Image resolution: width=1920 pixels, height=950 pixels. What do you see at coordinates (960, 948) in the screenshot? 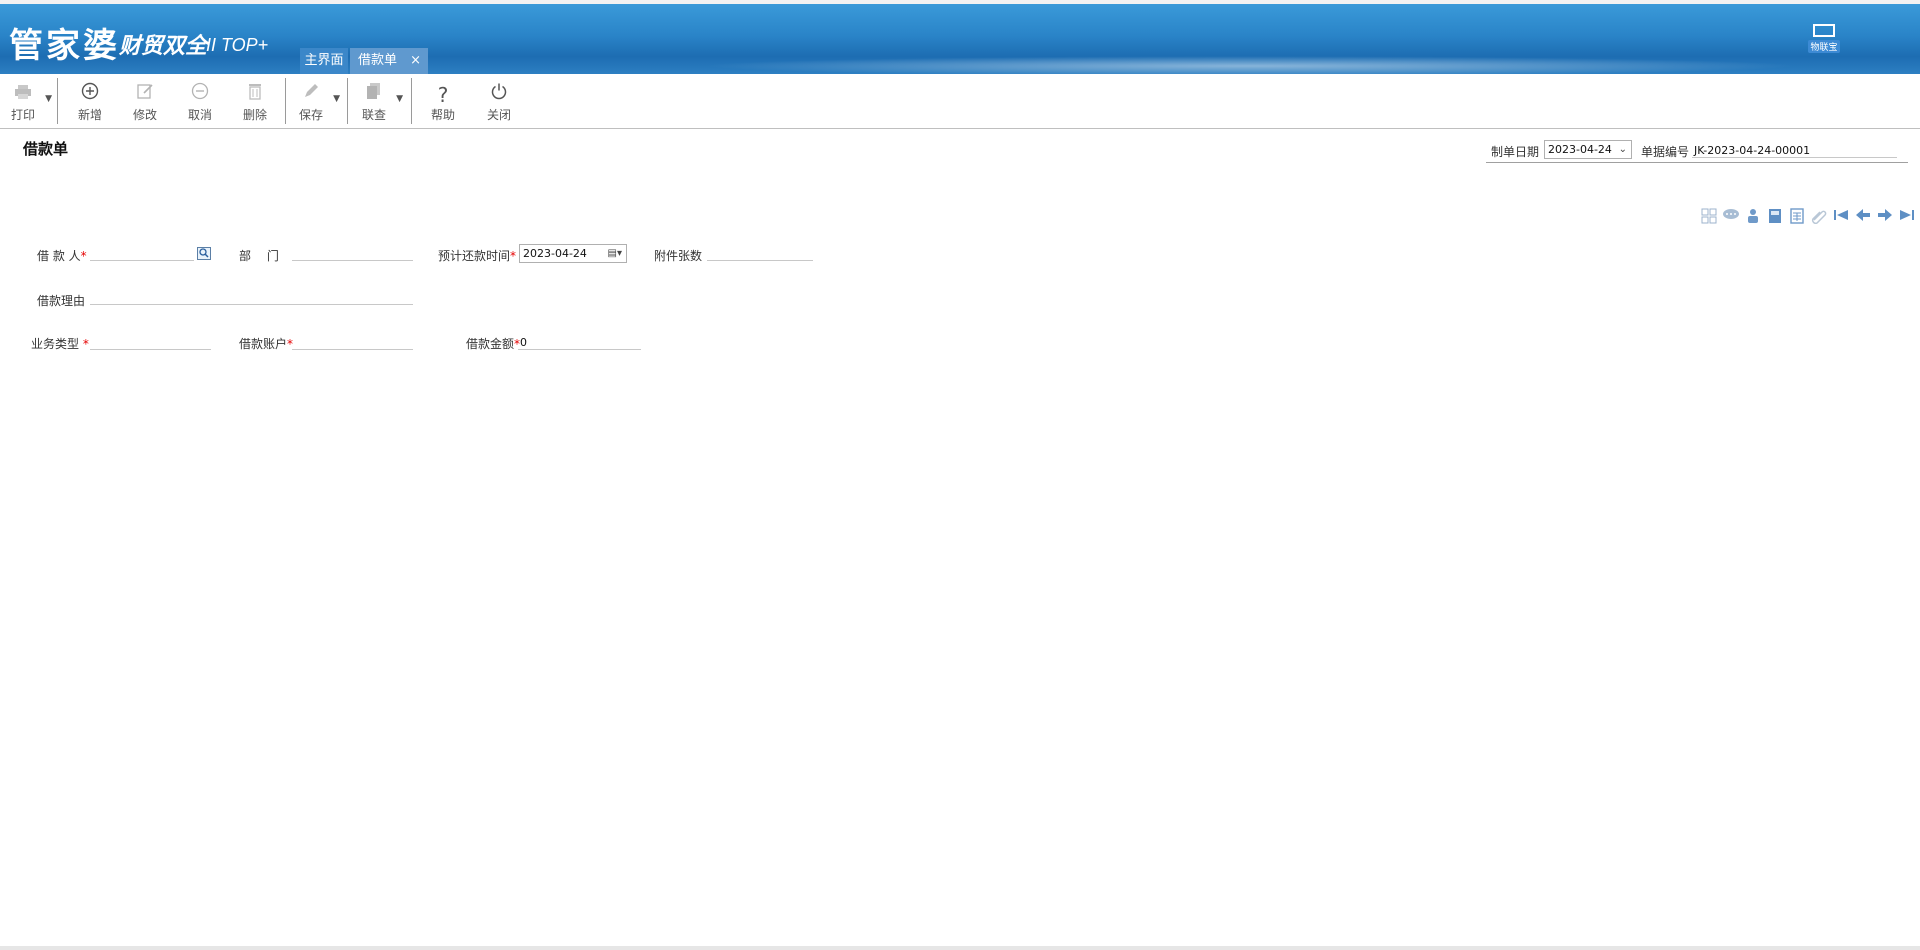
I see `status-bar` at bounding box center [960, 948].